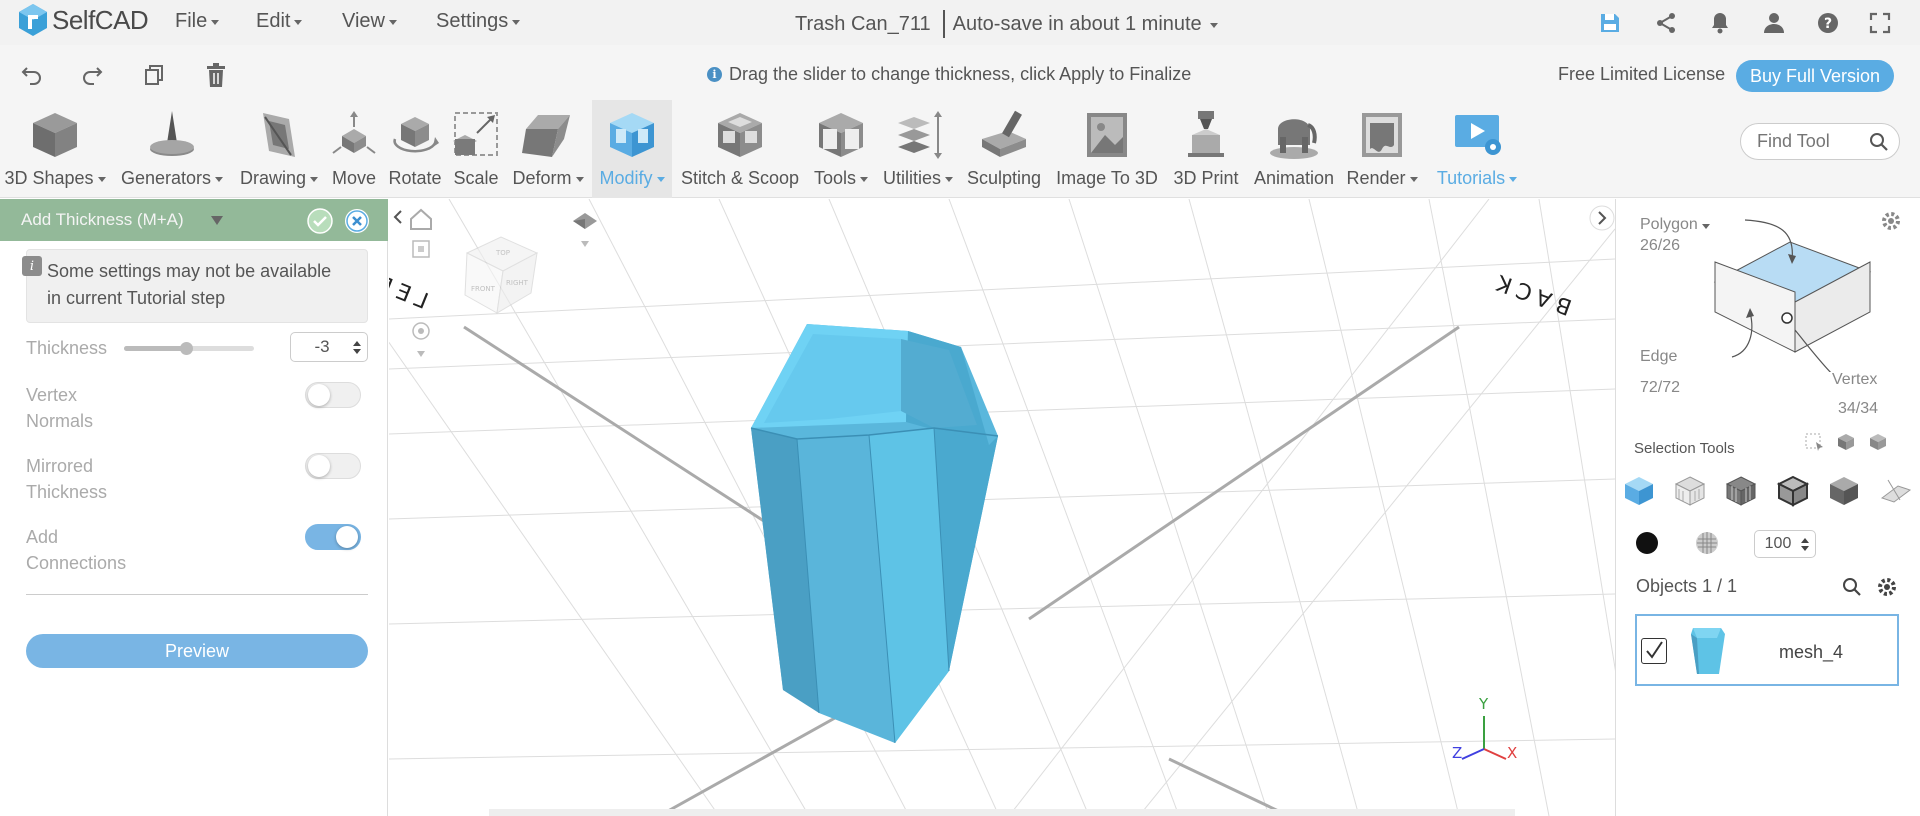  What do you see at coordinates (1828, 23) in the screenshot?
I see `help-icon: ?` at bounding box center [1828, 23].